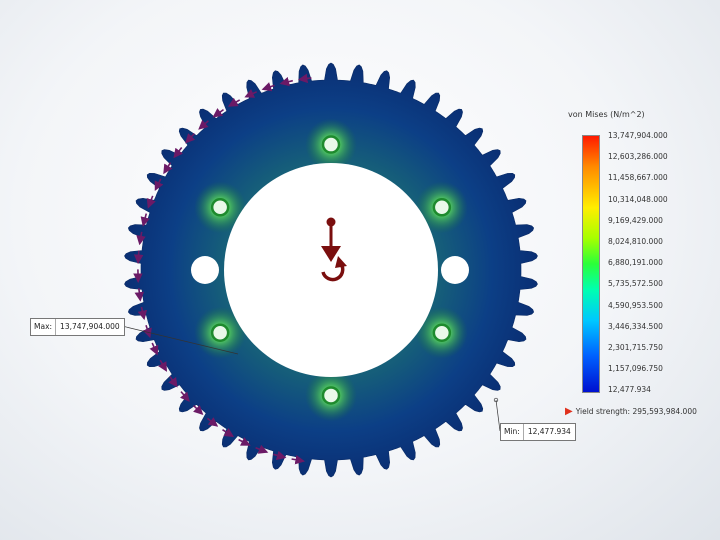  What do you see at coordinates (512, 432) in the screenshot?
I see `min-callout-label: Min:` at bounding box center [512, 432].